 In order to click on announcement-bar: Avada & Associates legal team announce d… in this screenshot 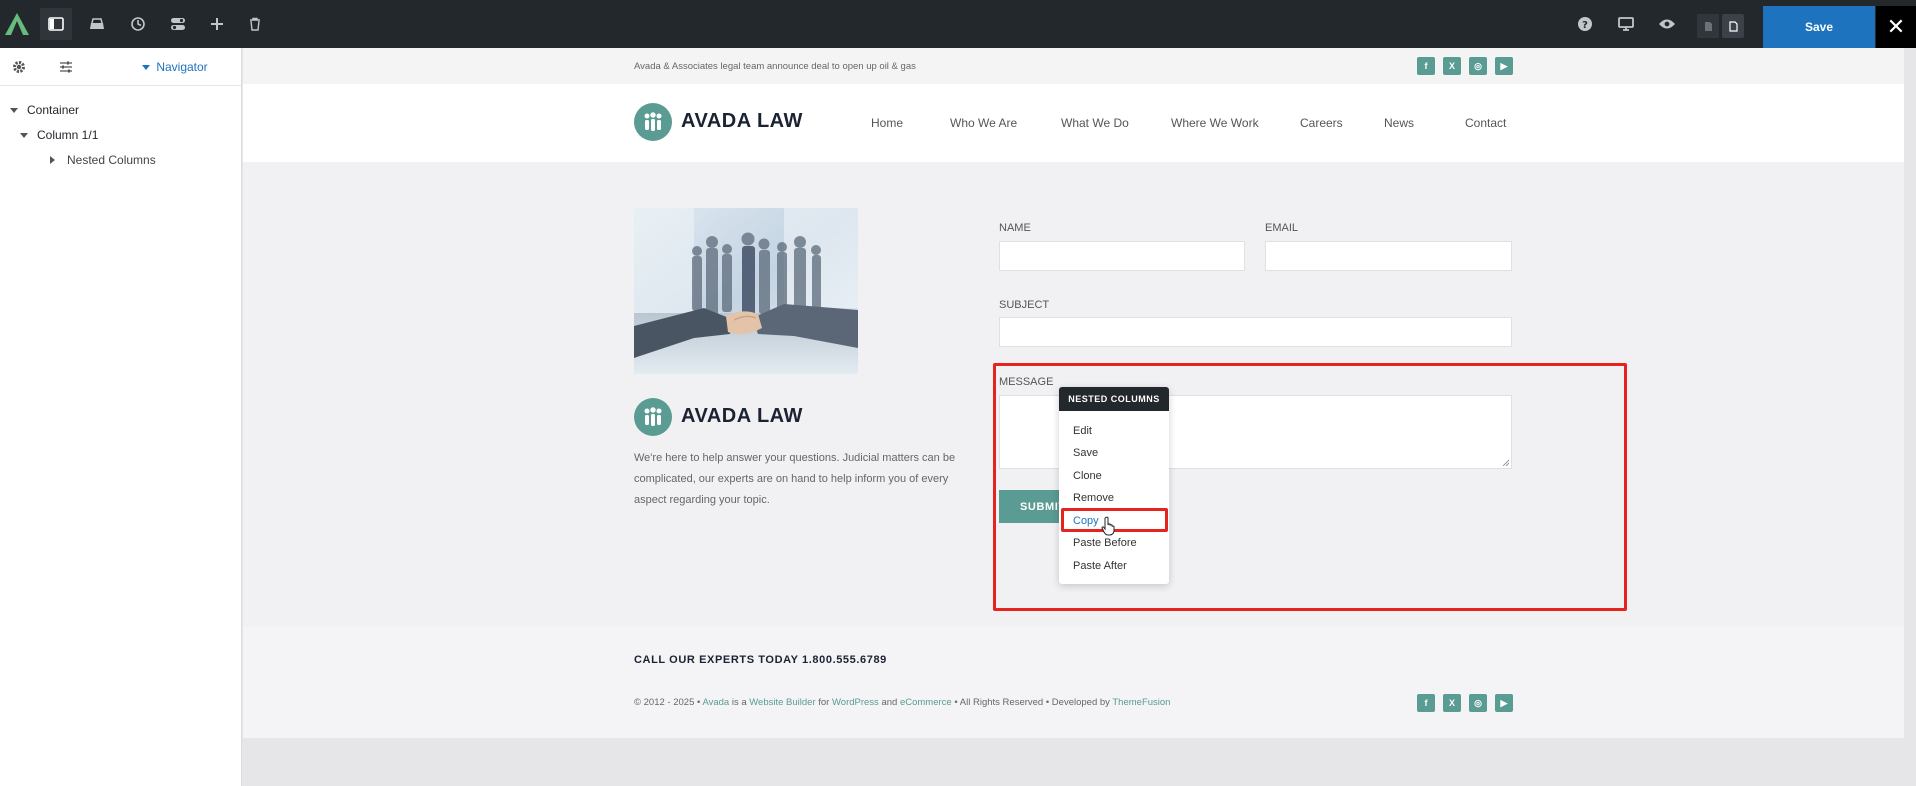, I will do `click(1073, 66)`.